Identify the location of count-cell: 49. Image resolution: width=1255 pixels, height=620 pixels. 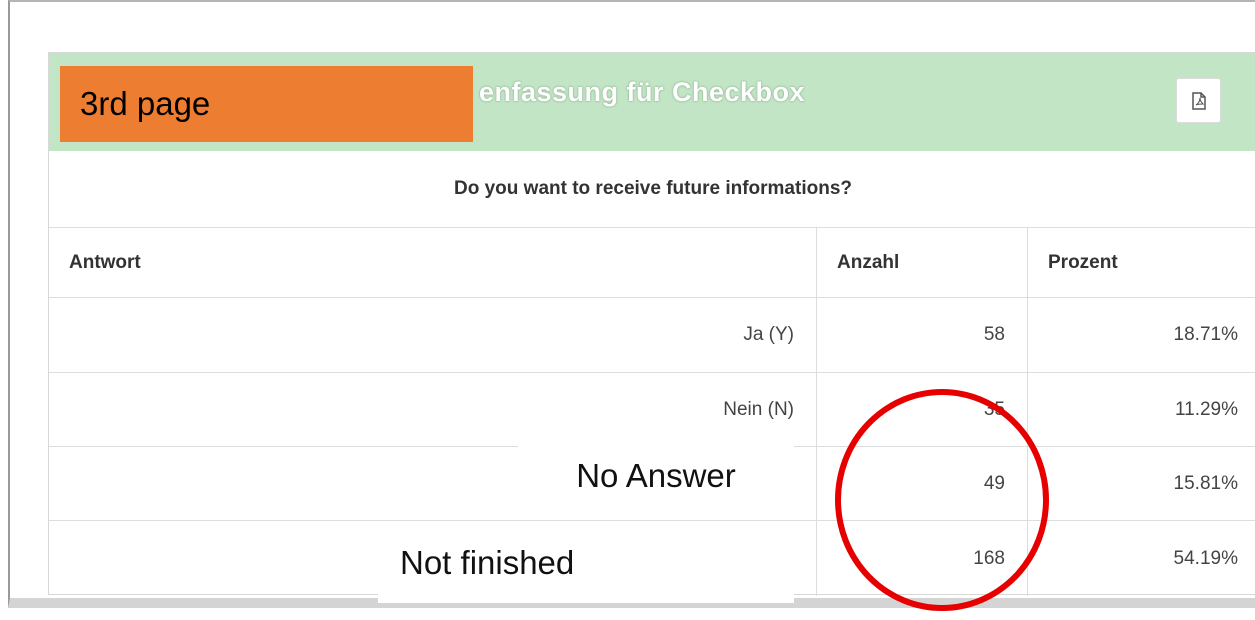
(921, 483).